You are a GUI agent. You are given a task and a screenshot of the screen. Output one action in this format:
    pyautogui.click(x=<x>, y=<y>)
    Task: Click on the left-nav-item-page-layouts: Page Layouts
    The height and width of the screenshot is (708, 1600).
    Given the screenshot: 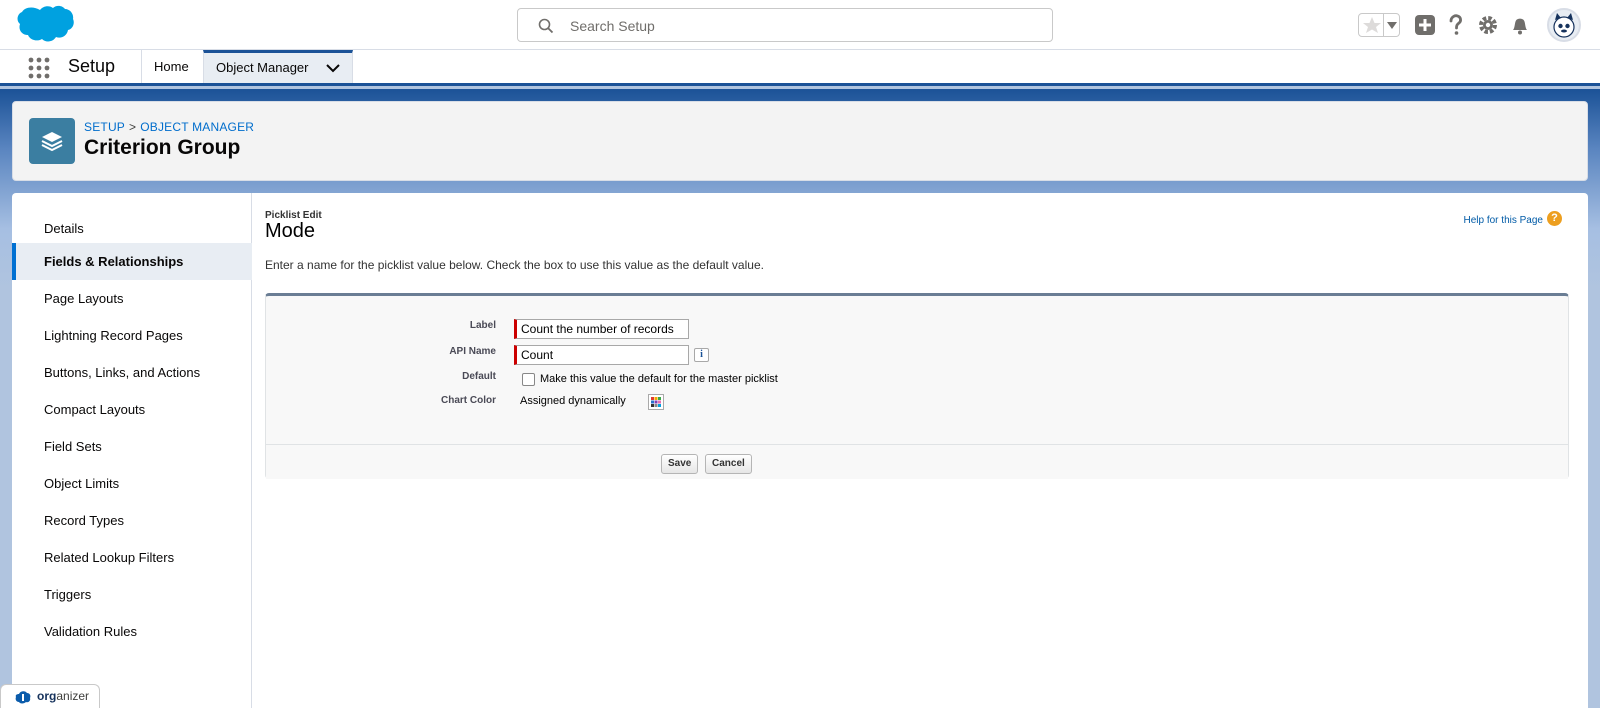 What is the action you would take?
    pyautogui.click(x=132, y=298)
    